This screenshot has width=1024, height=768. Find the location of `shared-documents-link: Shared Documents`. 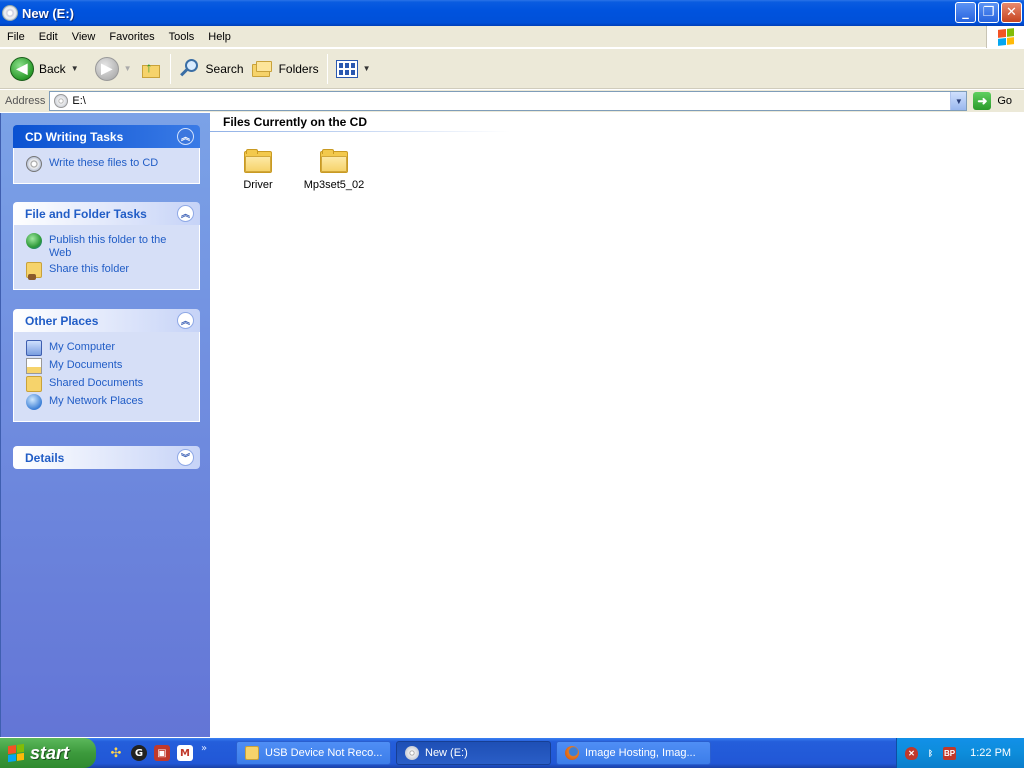

shared-documents-link: Shared Documents is located at coordinates (107, 384).